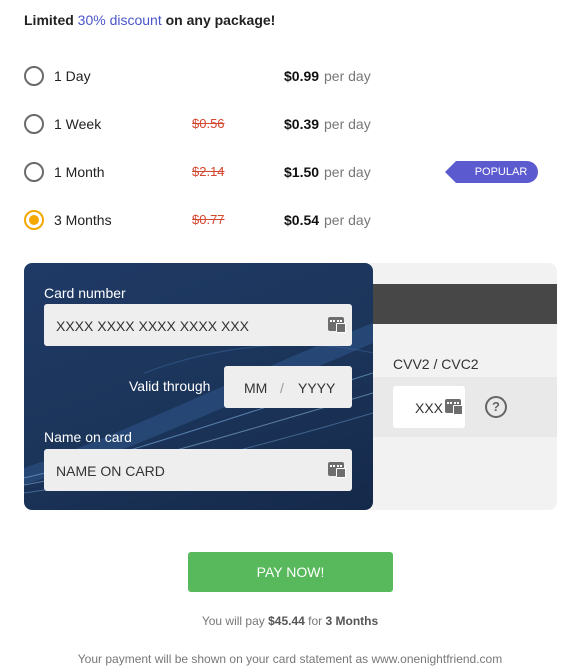 This screenshot has height=671, width=580. What do you see at coordinates (79, 172) in the screenshot?
I see `plan-label: 1 Month` at bounding box center [79, 172].